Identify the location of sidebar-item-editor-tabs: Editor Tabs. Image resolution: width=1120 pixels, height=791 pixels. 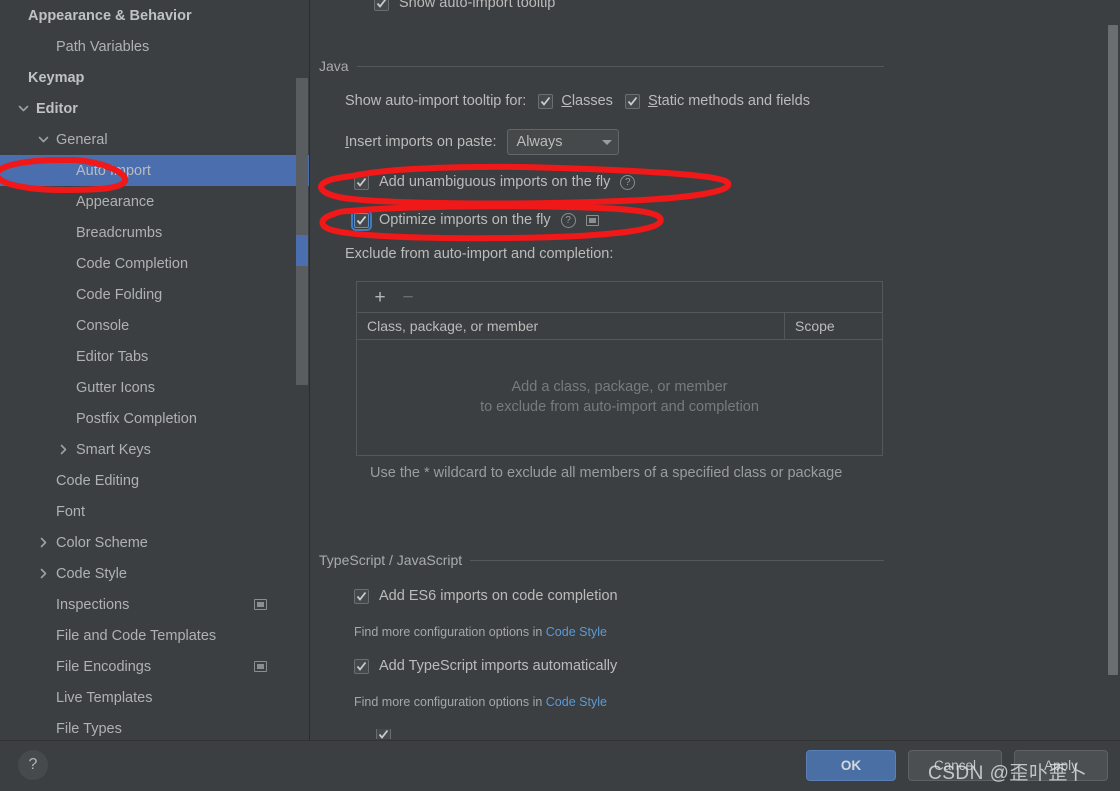
(155, 356).